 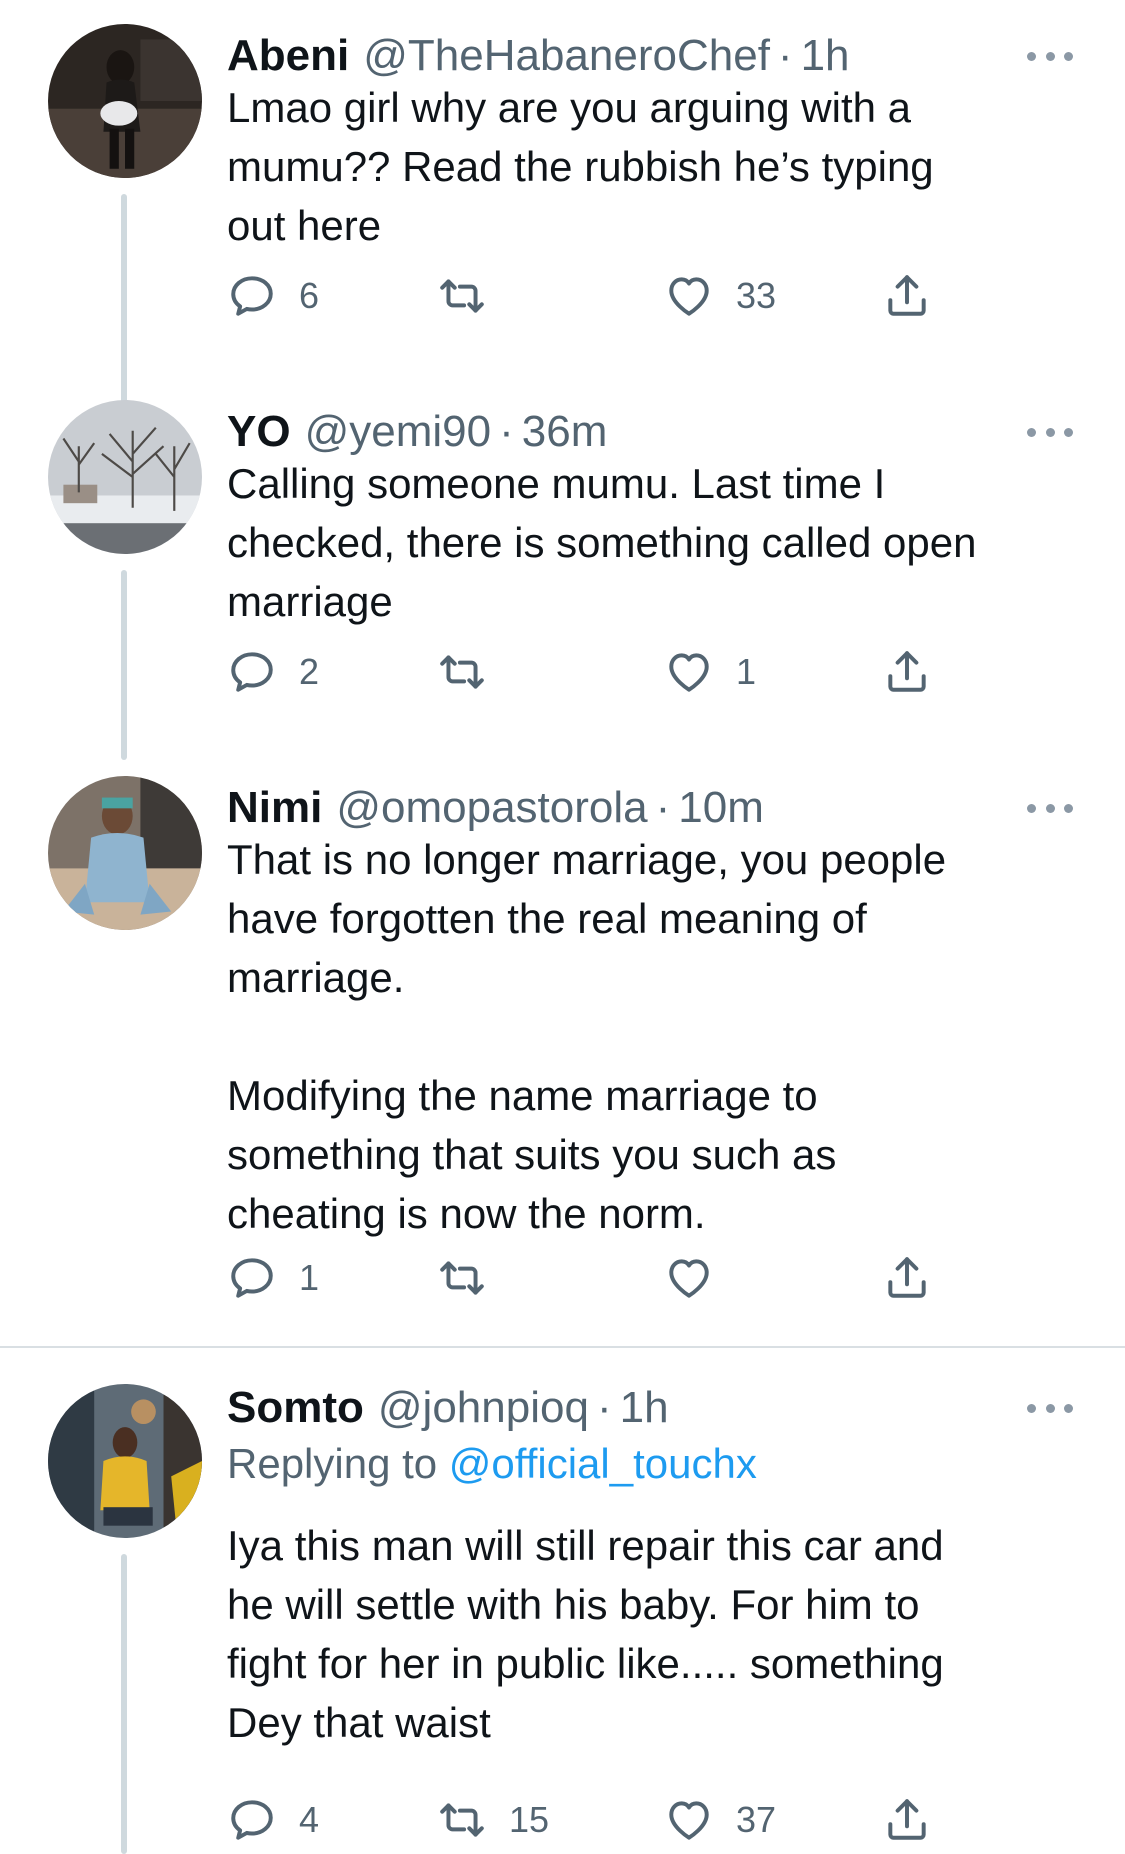 I want to click on like-button: 37, so click(x=720, y=1820).